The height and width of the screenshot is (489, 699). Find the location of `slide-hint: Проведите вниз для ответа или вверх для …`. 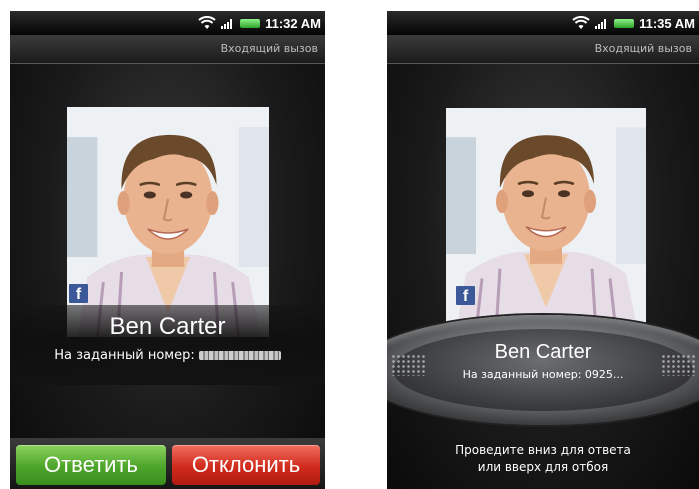

slide-hint: Проведите вниз для ответа или вверх для … is located at coordinates (543, 459).